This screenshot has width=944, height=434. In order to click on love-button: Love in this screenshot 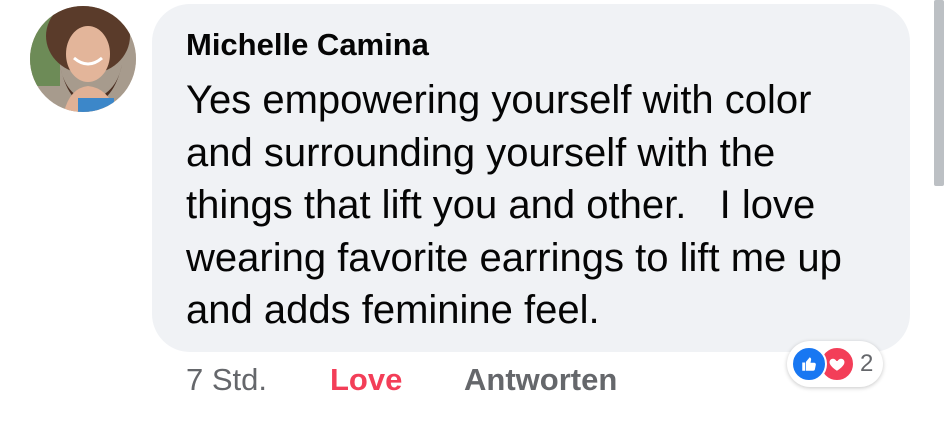, I will do `click(366, 380)`.